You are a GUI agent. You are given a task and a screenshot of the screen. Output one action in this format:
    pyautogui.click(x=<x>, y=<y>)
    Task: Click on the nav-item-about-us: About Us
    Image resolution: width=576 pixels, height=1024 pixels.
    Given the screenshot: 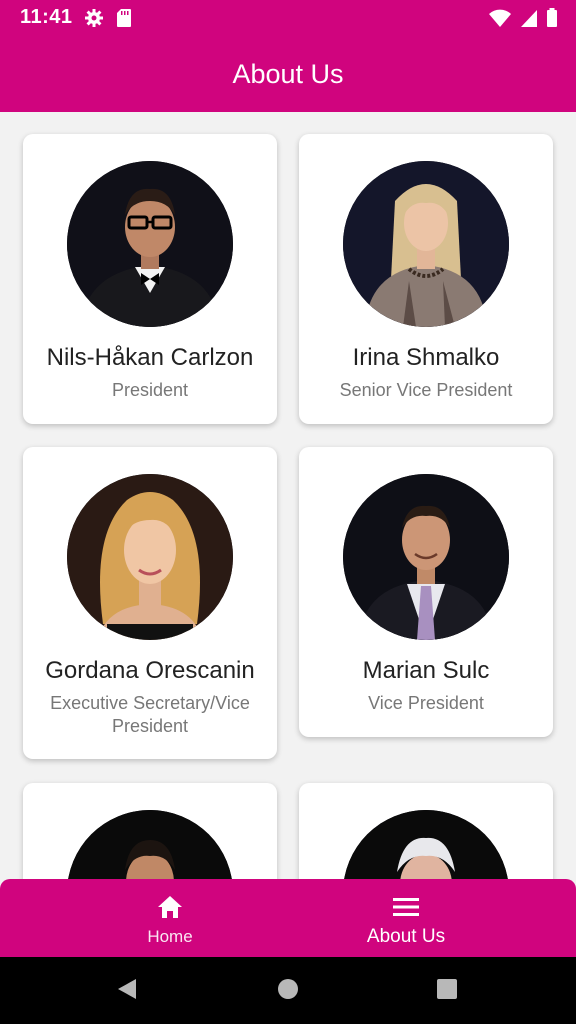 What is the action you would take?
    pyautogui.click(x=406, y=918)
    